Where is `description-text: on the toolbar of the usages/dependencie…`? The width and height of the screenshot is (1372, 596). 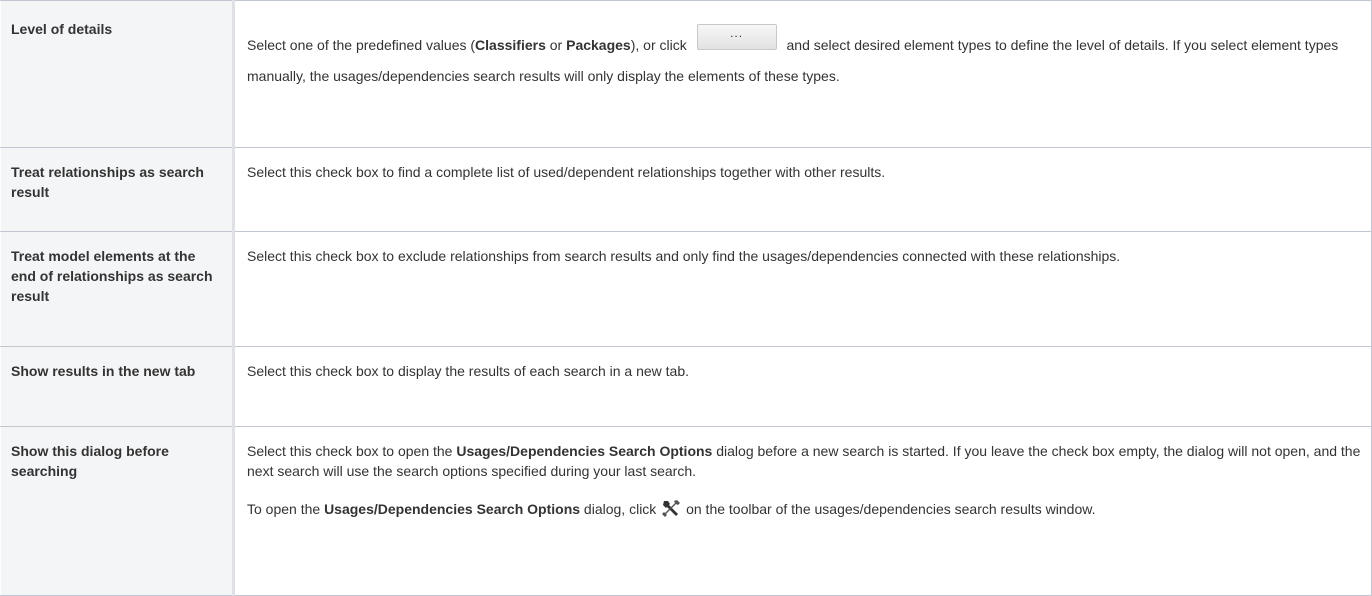
description-text: on the toolbar of the usages/dependencie… is located at coordinates (889, 509).